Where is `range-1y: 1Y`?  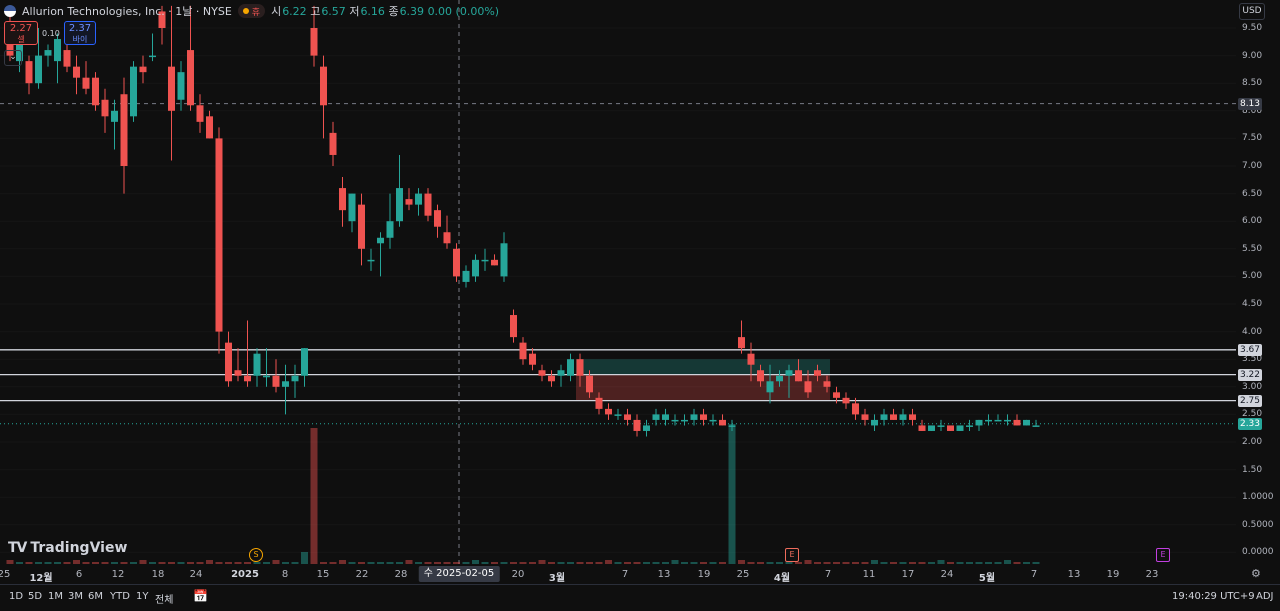
range-1y: 1Y is located at coordinates (142, 596).